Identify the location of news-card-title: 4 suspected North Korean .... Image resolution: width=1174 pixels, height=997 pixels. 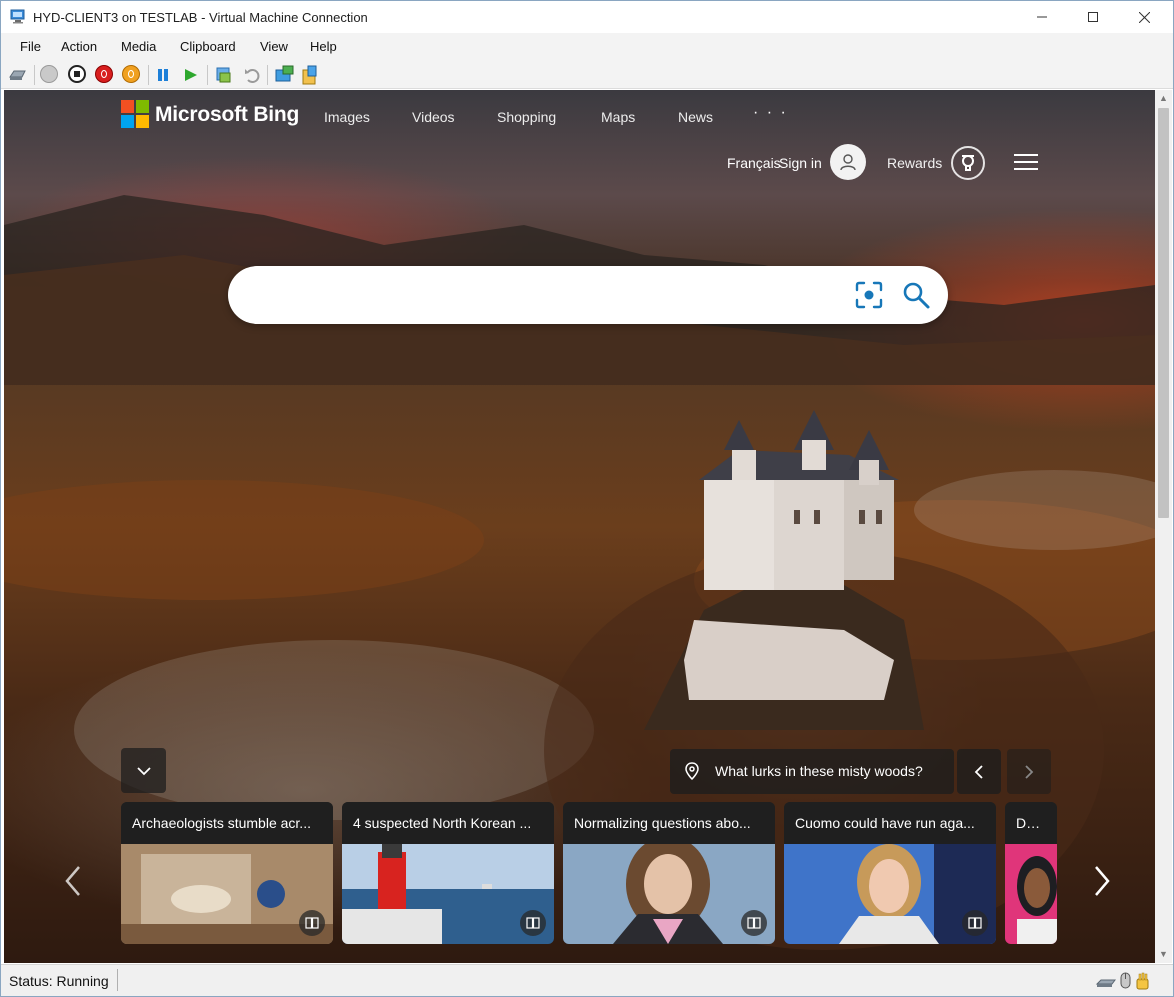
(448, 823).